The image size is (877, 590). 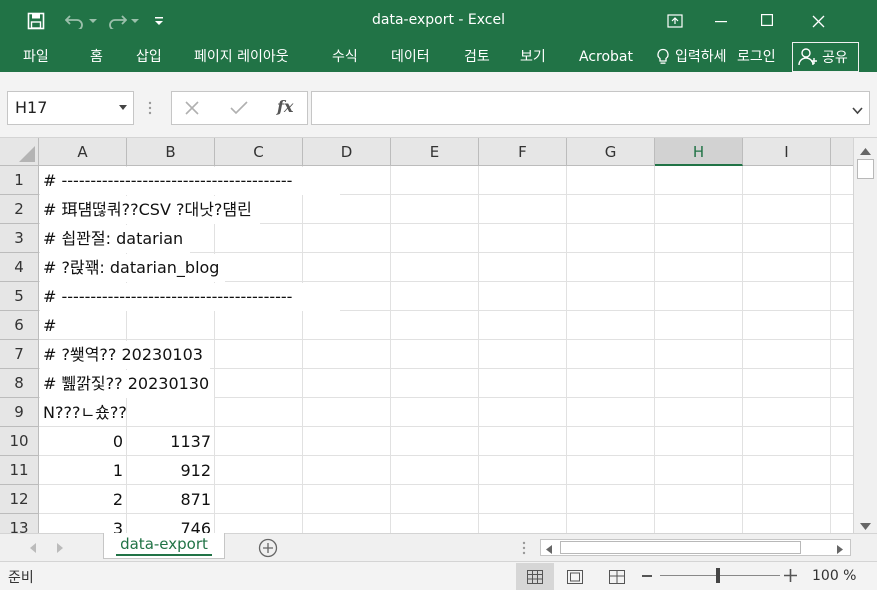 I want to click on person-icon, so click(x=808, y=57).